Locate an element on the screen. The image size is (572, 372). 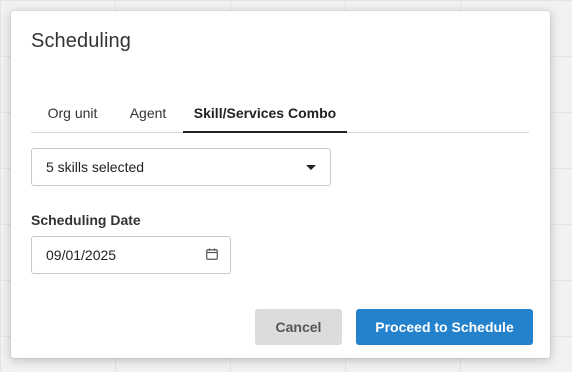
tab-org-unit: Org unit is located at coordinates (72, 114).